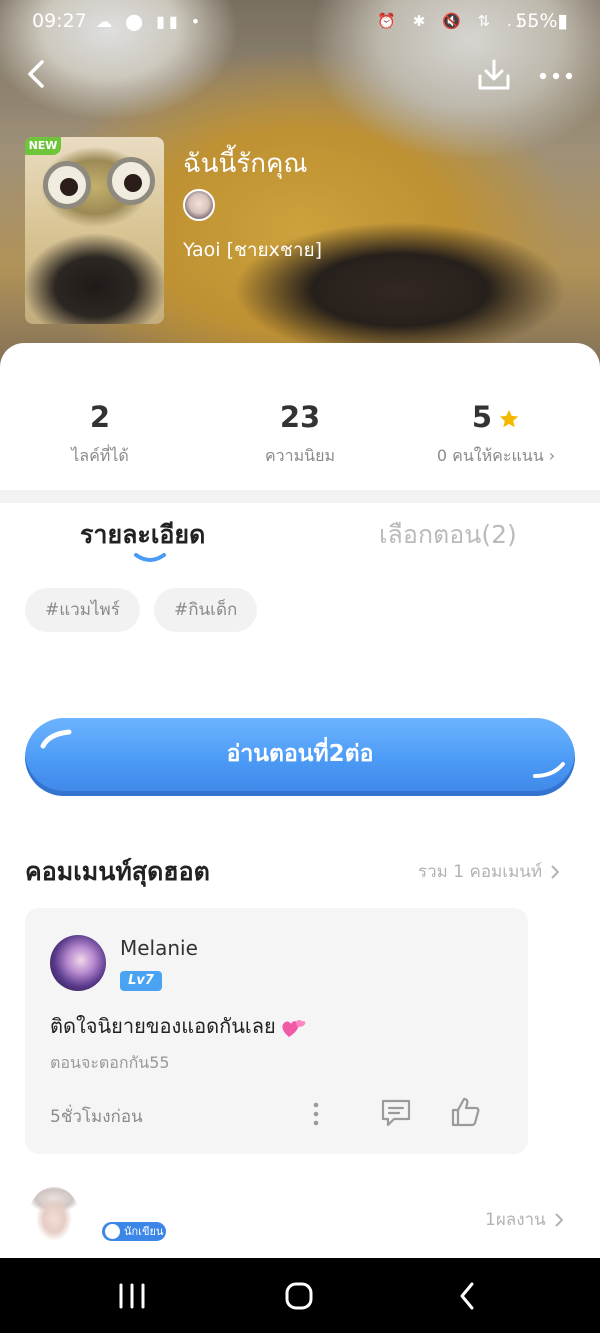  I want to click on tag-chip: #กินเด็ก, so click(206, 610).